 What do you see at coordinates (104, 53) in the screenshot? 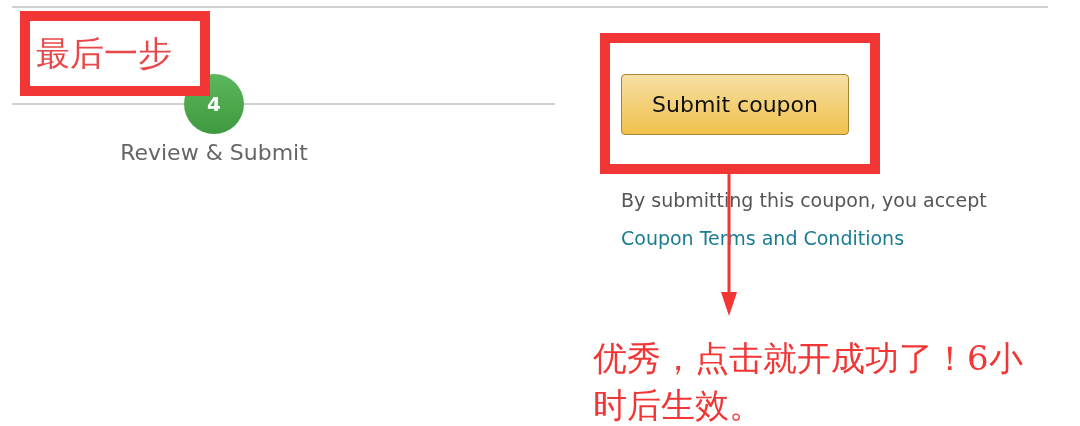
I see `annotation-text: 最后一步` at bounding box center [104, 53].